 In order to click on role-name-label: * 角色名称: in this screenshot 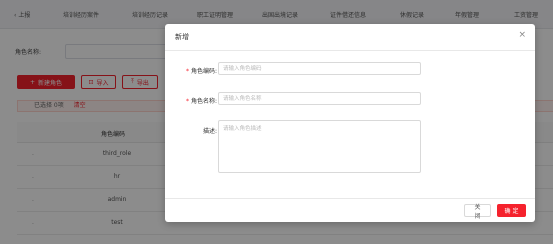, I will do `click(191, 100)`.